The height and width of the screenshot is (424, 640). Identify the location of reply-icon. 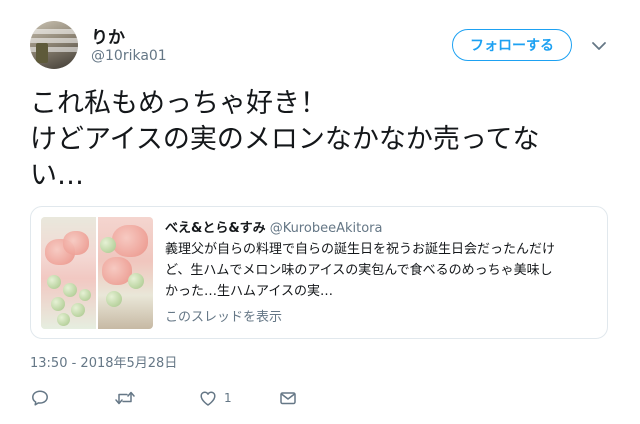
(40, 398).